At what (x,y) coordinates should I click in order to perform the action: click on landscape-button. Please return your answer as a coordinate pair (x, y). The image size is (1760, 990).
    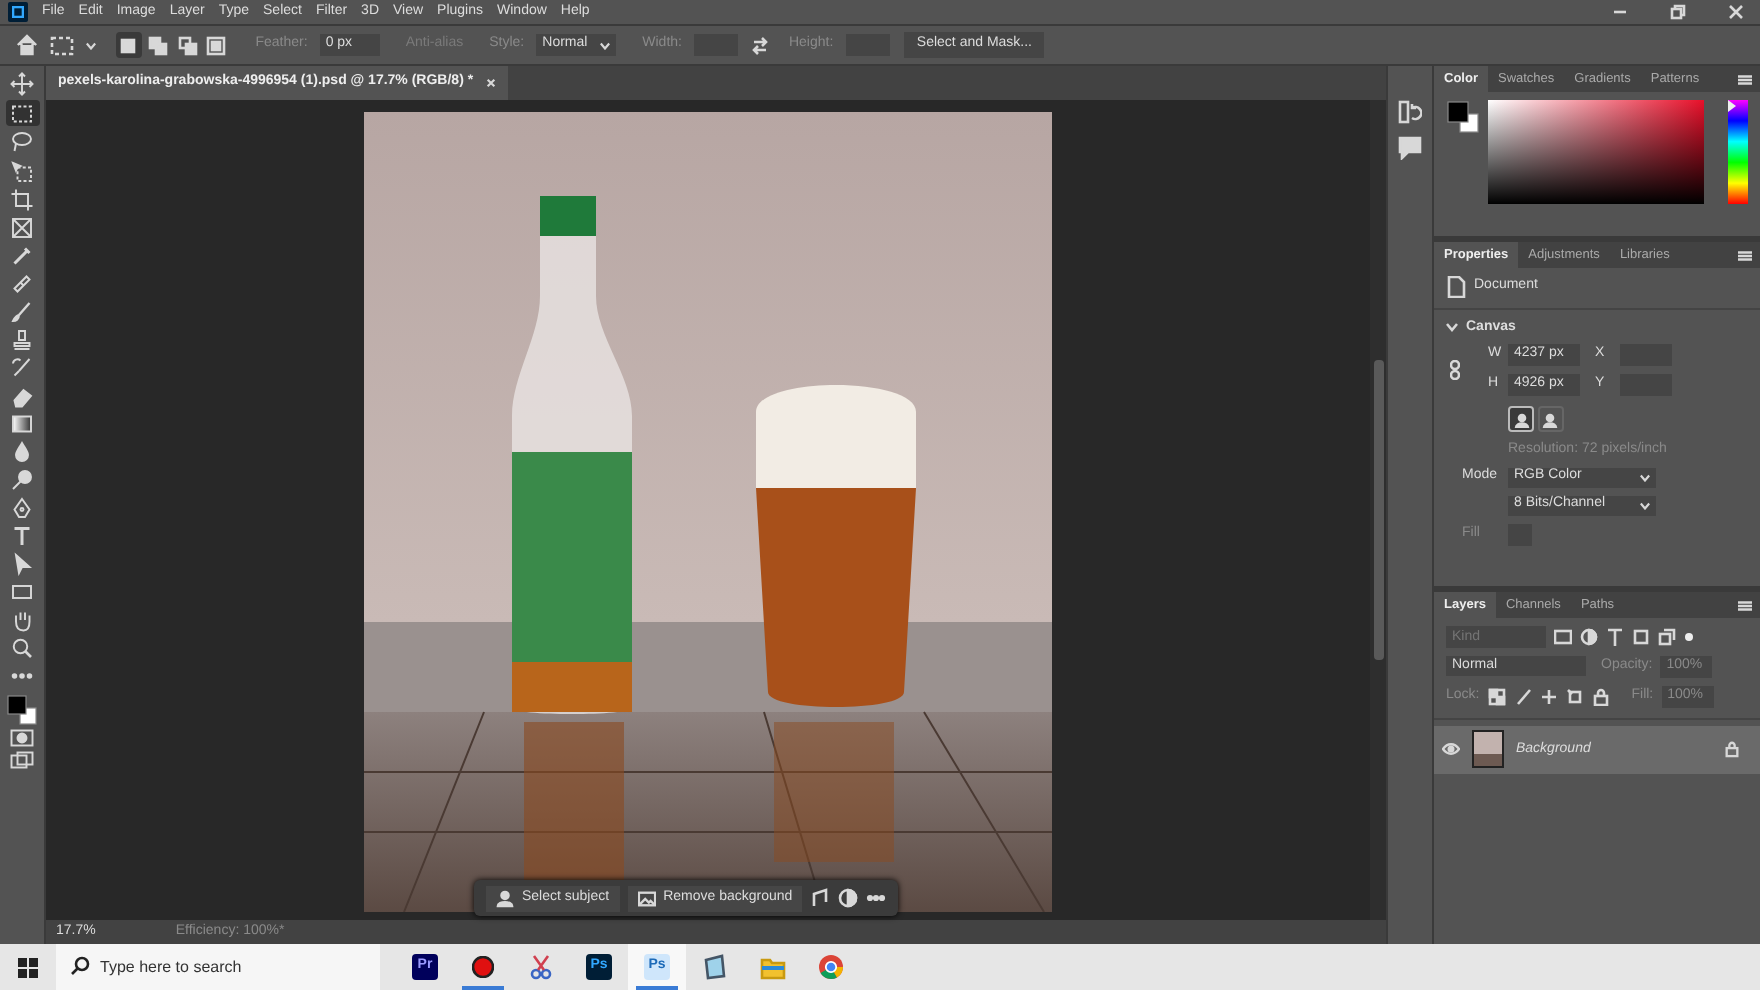
    Looking at the image, I should click on (1550, 419).